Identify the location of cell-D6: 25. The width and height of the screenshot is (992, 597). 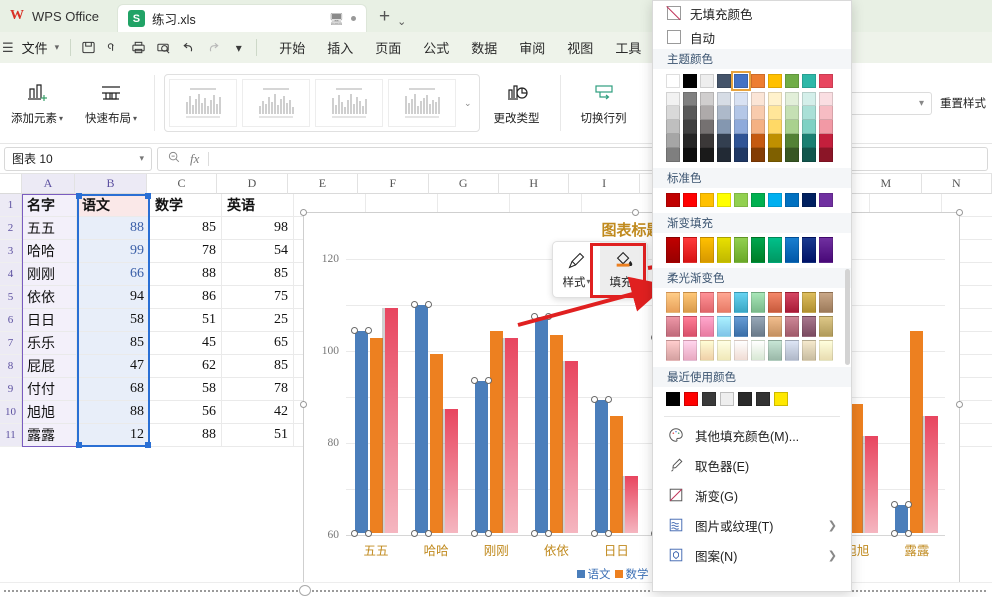
(258, 320).